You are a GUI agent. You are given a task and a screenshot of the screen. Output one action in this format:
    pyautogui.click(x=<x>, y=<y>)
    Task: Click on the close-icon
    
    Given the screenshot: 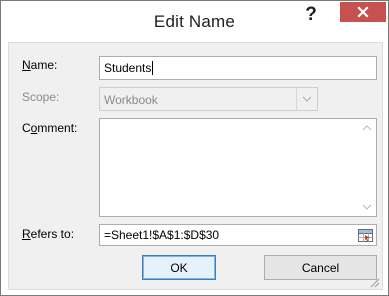 What is the action you would take?
    pyautogui.click(x=363, y=12)
    